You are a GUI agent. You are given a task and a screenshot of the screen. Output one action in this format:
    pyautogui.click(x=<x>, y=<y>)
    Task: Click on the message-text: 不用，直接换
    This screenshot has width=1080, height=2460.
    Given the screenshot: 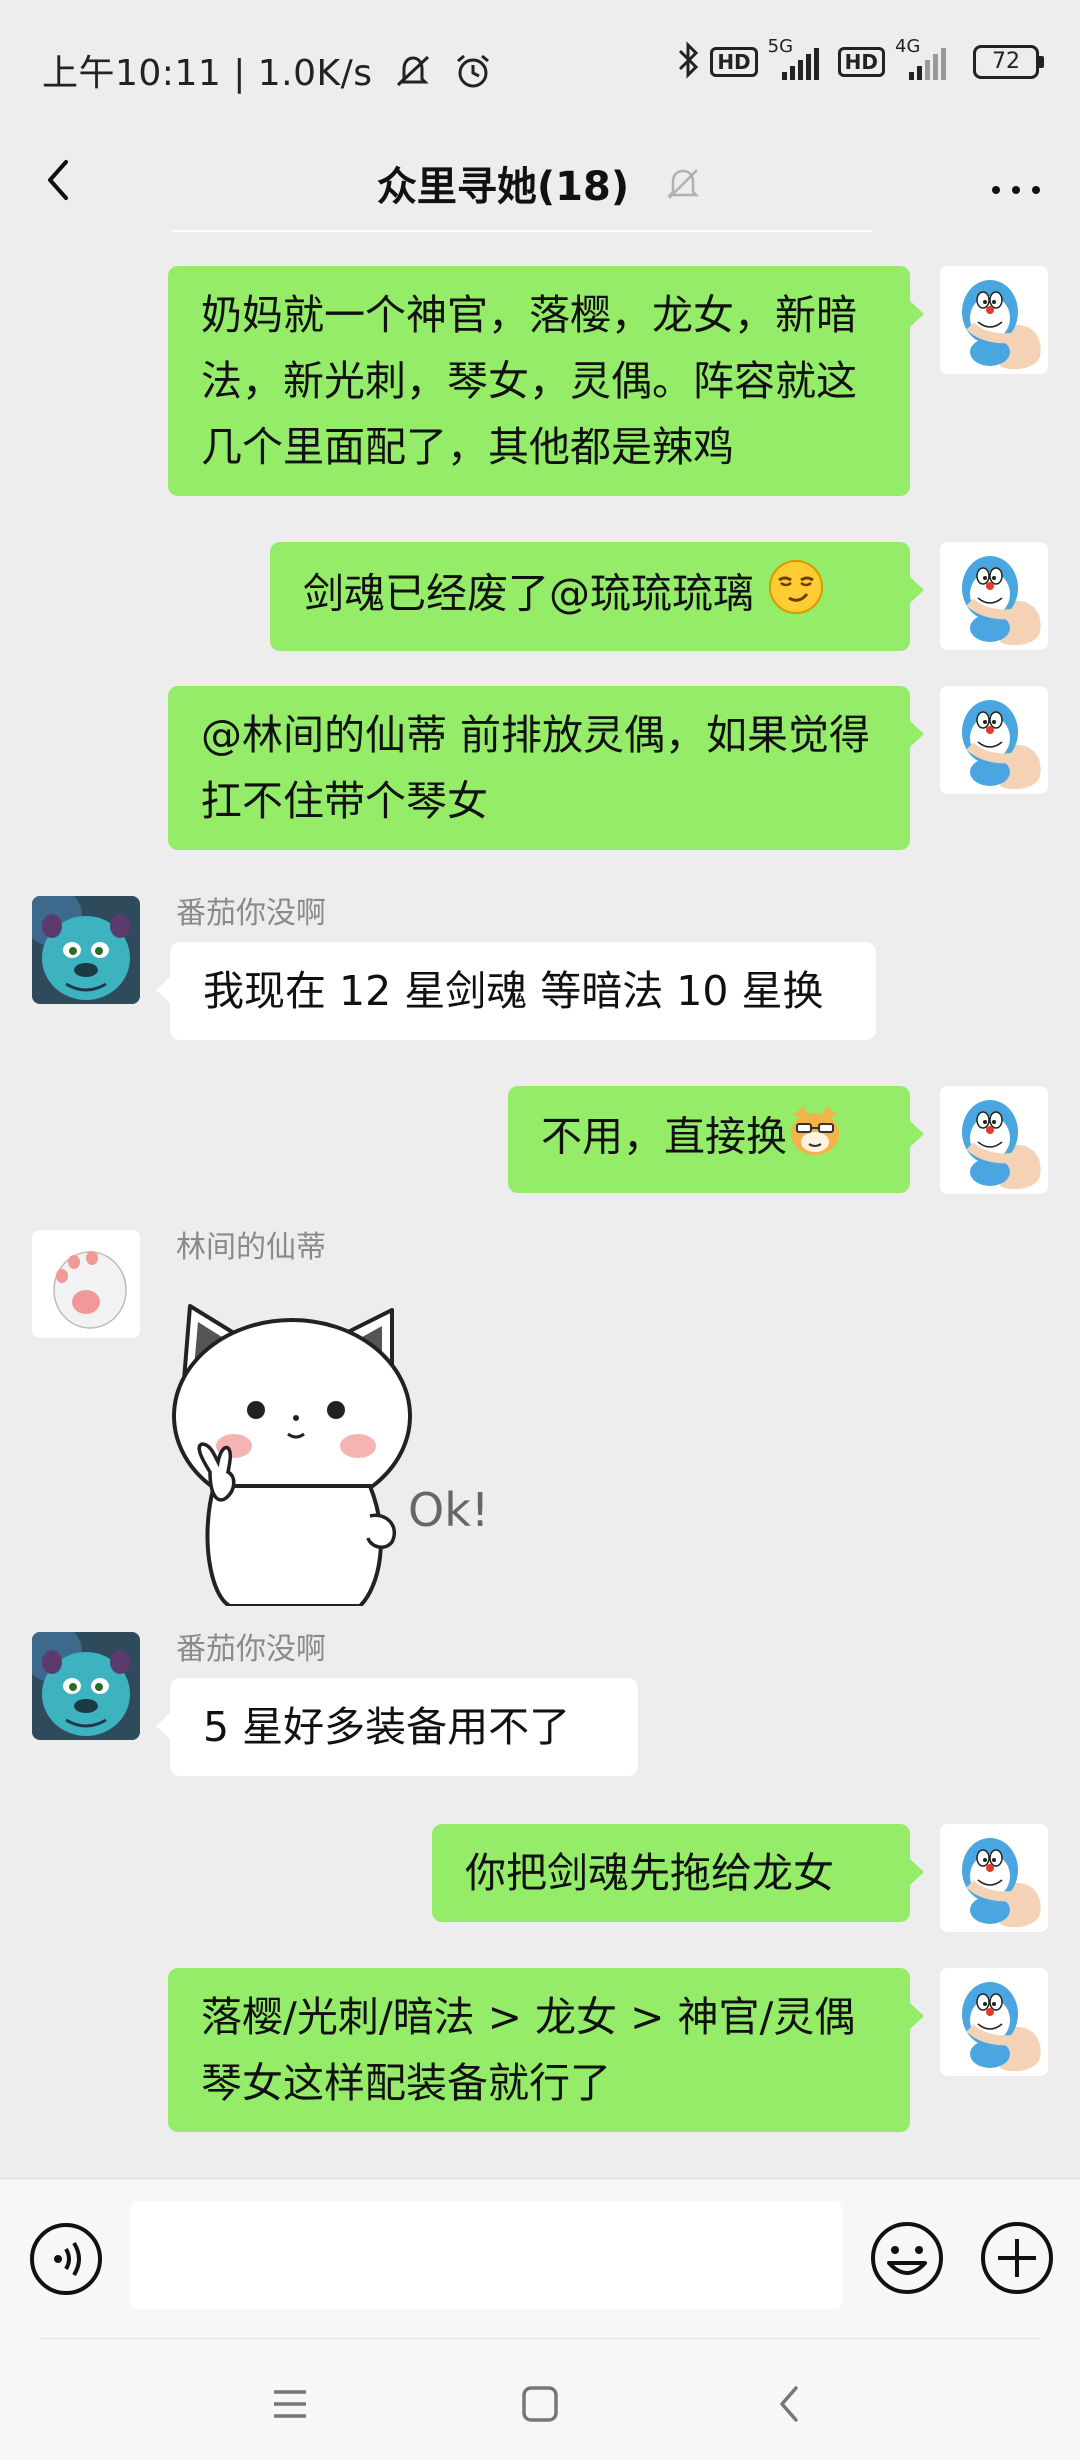 What is the action you would take?
    pyautogui.click(x=664, y=1136)
    